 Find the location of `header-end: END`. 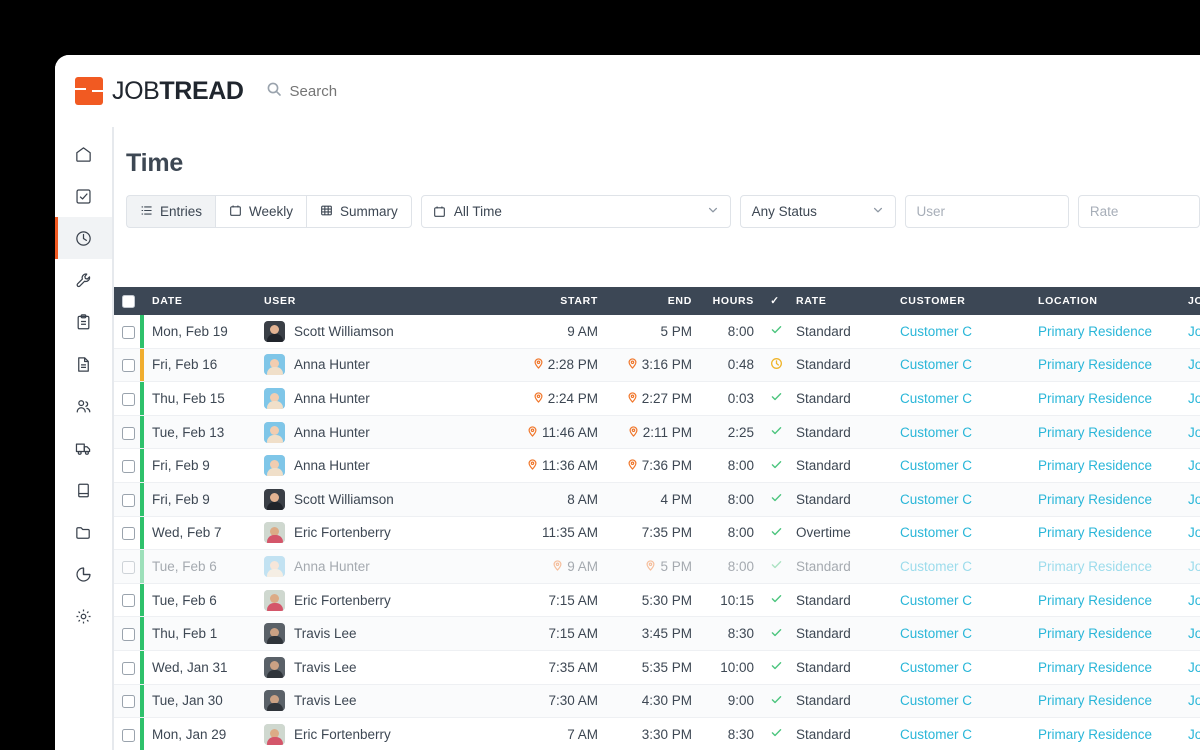

header-end: END is located at coordinates (653, 301).